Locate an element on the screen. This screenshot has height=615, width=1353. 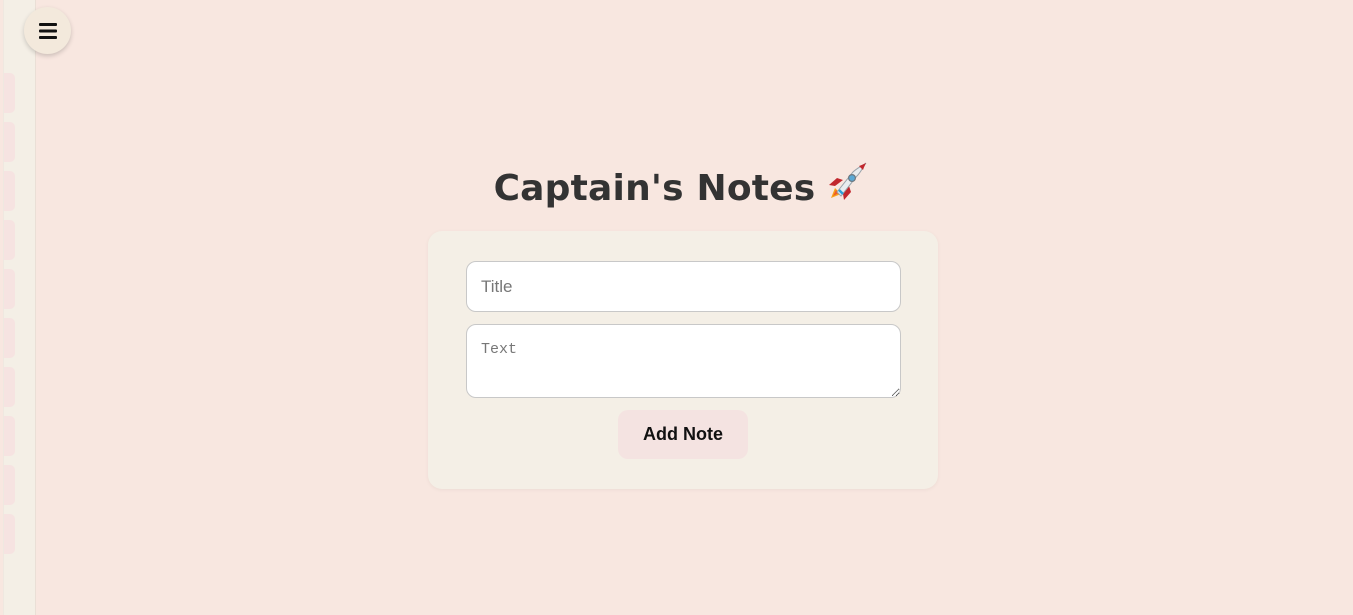
rocket-icon is located at coordinates (847, 186).